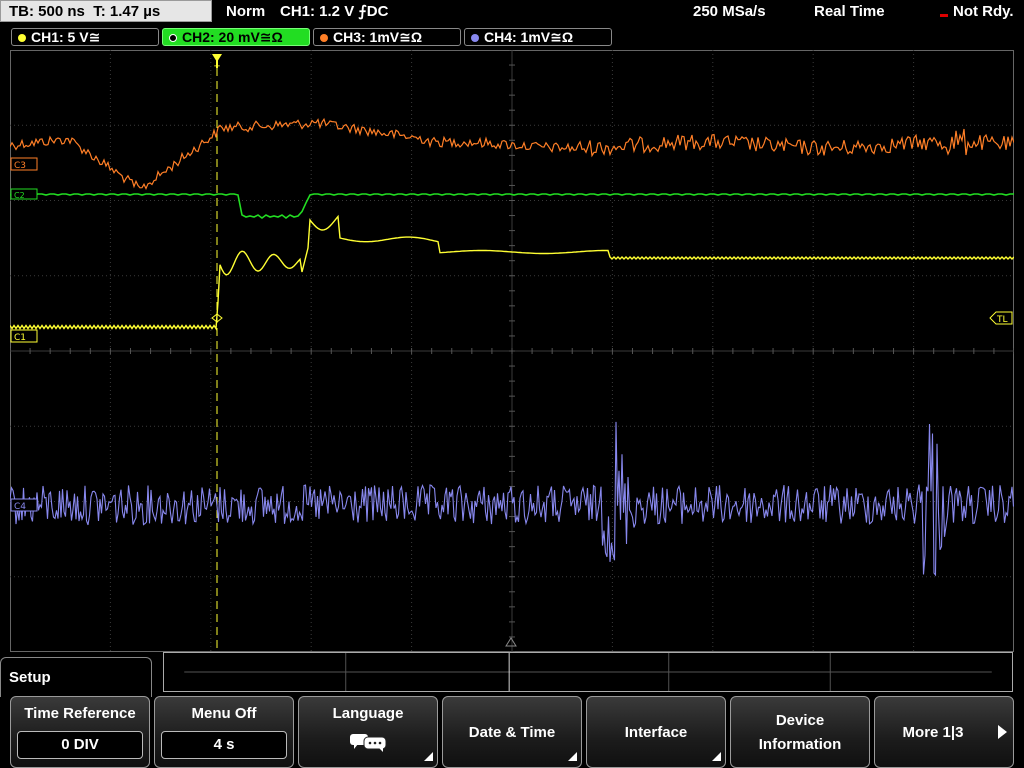 This screenshot has width=1024, height=768. What do you see at coordinates (334, 12) in the screenshot?
I see `trigger-info: CH1: 1.2 V ⨍DC` at bounding box center [334, 12].